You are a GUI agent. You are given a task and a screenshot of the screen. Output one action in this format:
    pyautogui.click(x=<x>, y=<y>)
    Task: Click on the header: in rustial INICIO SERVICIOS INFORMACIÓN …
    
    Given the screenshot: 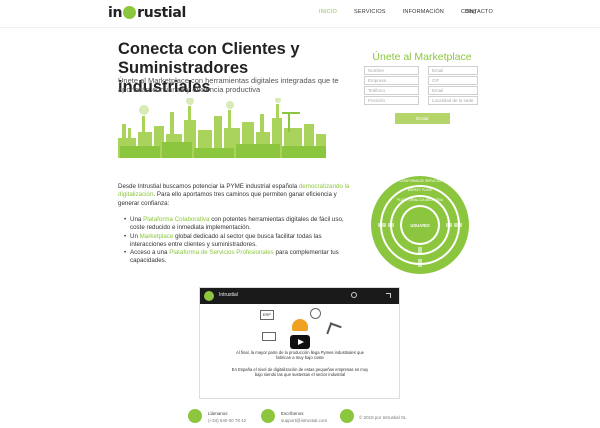 What is the action you would take?
    pyautogui.click(x=300, y=14)
    